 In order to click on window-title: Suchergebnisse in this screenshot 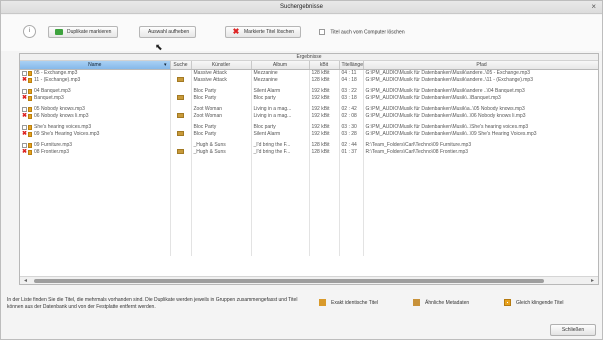, I will do `click(301, 7)`.